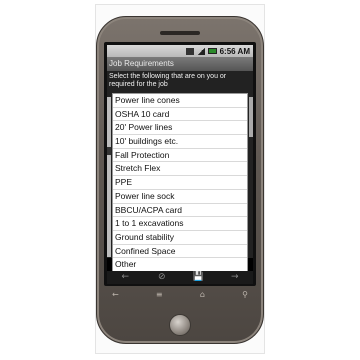 The height and width of the screenshot is (360, 360). I want to click on app-title: Job Requirements, so click(180, 64).